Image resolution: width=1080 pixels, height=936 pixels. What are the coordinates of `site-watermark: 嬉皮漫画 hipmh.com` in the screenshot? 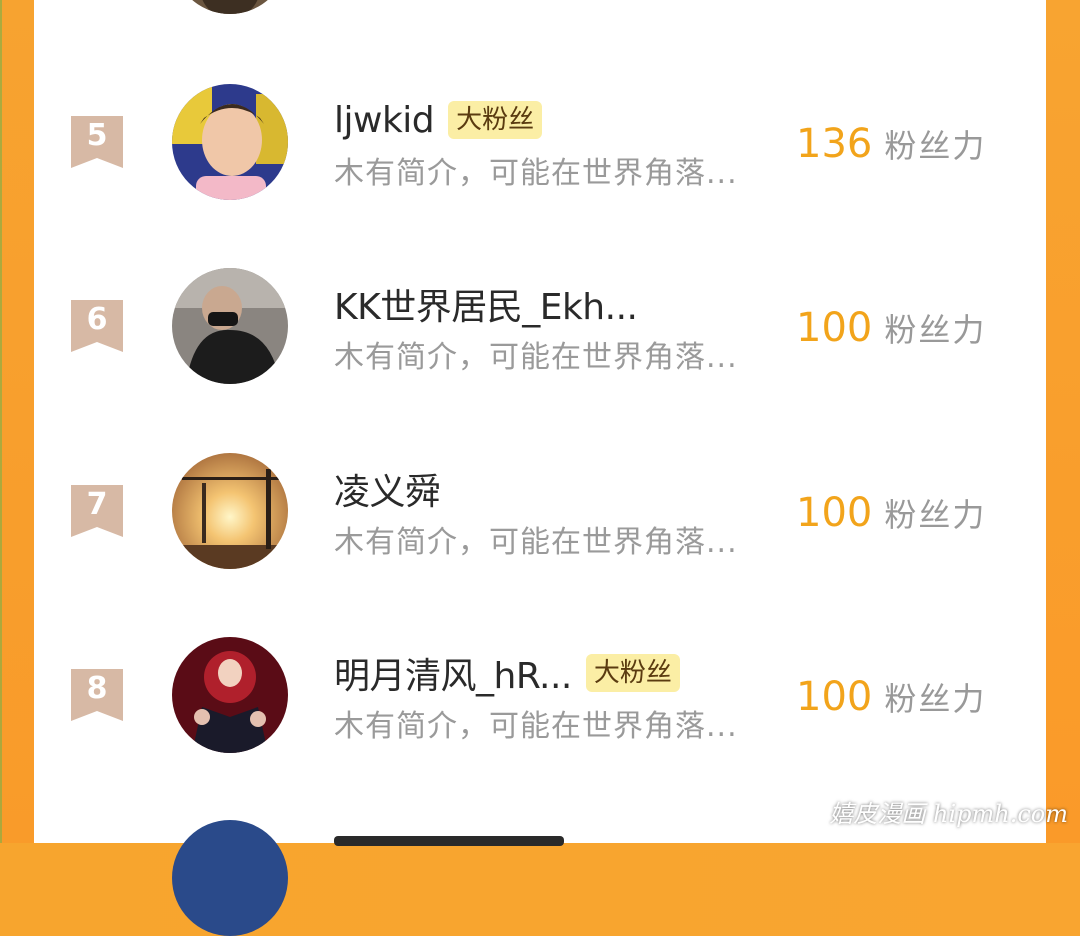 It's located at (948, 814).